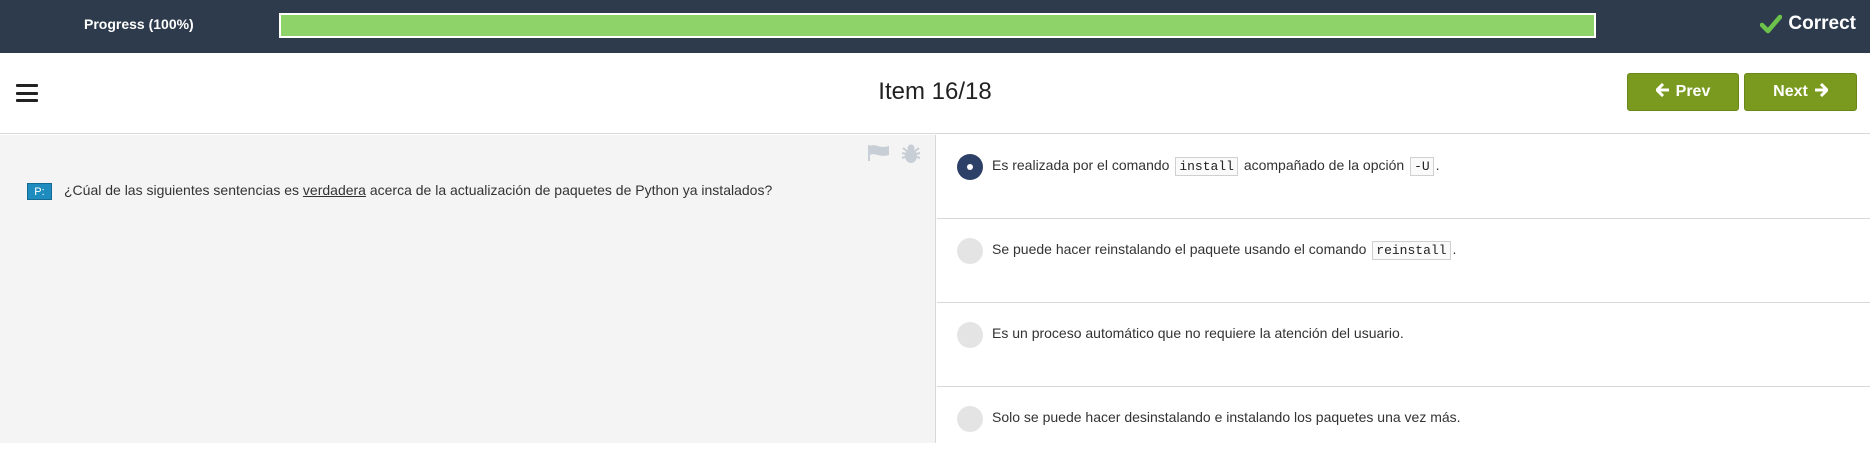 The width and height of the screenshot is (1870, 471). I want to click on checkmark-icon, so click(1771, 24).